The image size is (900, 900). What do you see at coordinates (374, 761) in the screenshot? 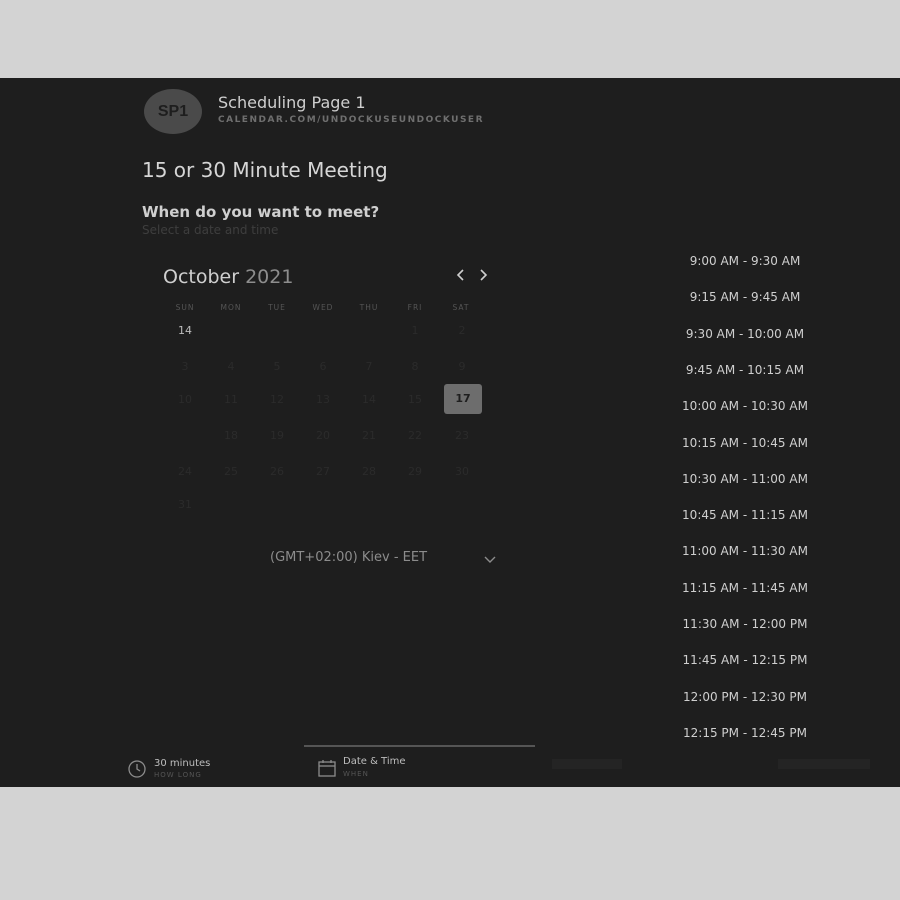
I see `datetime-step-label: Date & Time` at bounding box center [374, 761].